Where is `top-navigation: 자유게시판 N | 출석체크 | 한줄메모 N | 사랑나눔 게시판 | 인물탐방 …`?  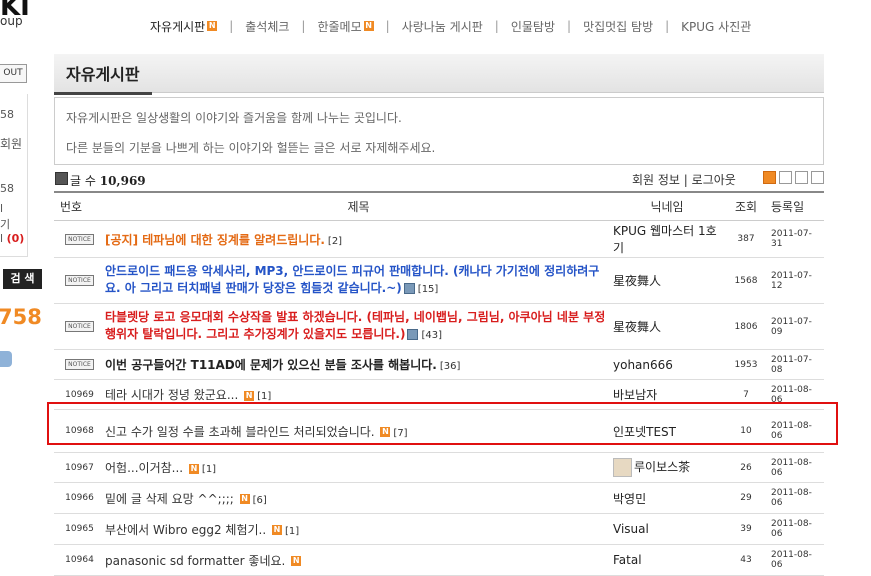
top-navigation: 자유게시판 N | 출석체크 | 한줄메모 N | 사랑나눔 게시판 | 인물탐방 … is located at coordinates (450, 26).